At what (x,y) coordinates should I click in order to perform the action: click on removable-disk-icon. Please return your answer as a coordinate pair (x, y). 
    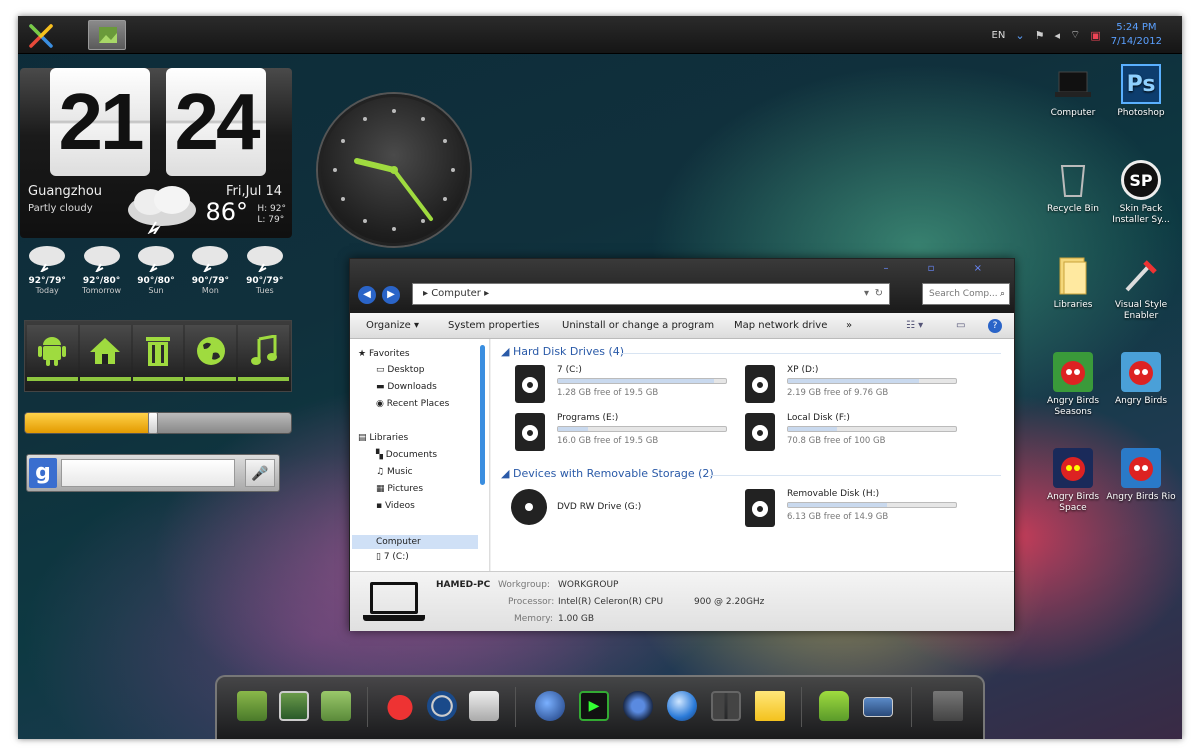
    Looking at the image, I should click on (760, 508).